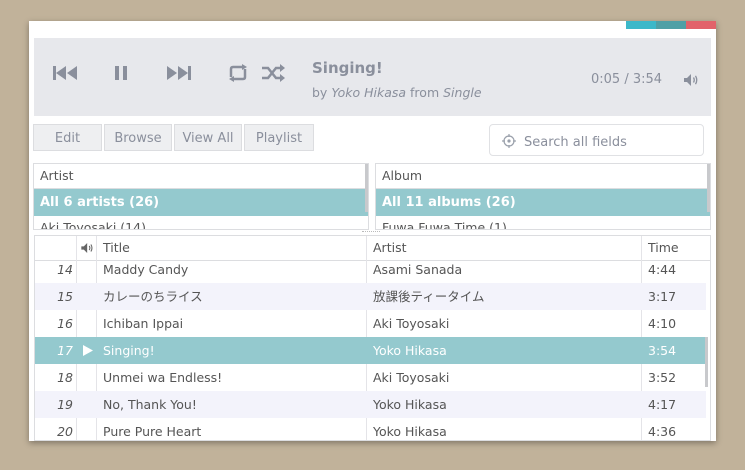  Describe the element at coordinates (418, 269) in the screenshot. I see `track-artist-cell: Asami Sanada` at that location.